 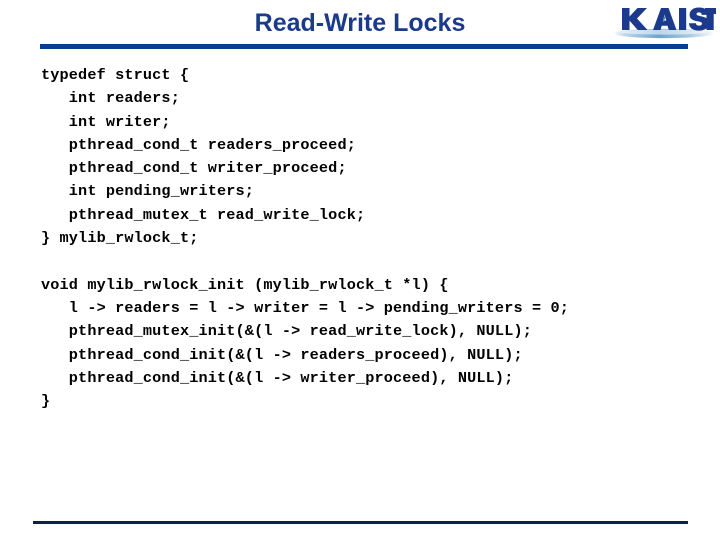 I want to click on code-line: pthread_mutex_t read_write_lock;, so click(x=203, y=214).